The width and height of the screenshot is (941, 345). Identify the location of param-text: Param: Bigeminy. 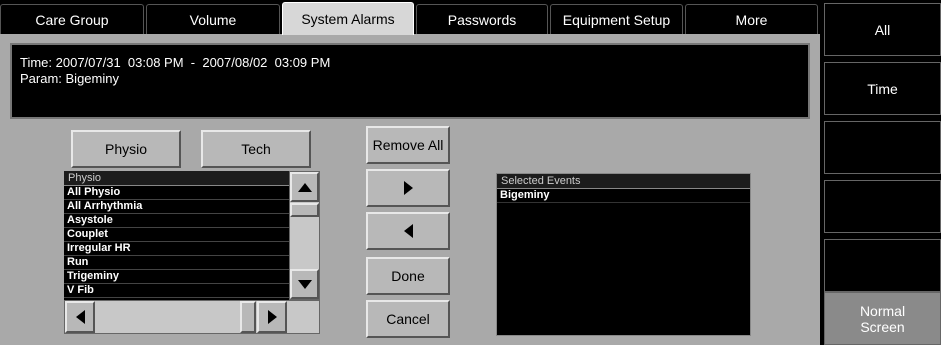
(69, 78).